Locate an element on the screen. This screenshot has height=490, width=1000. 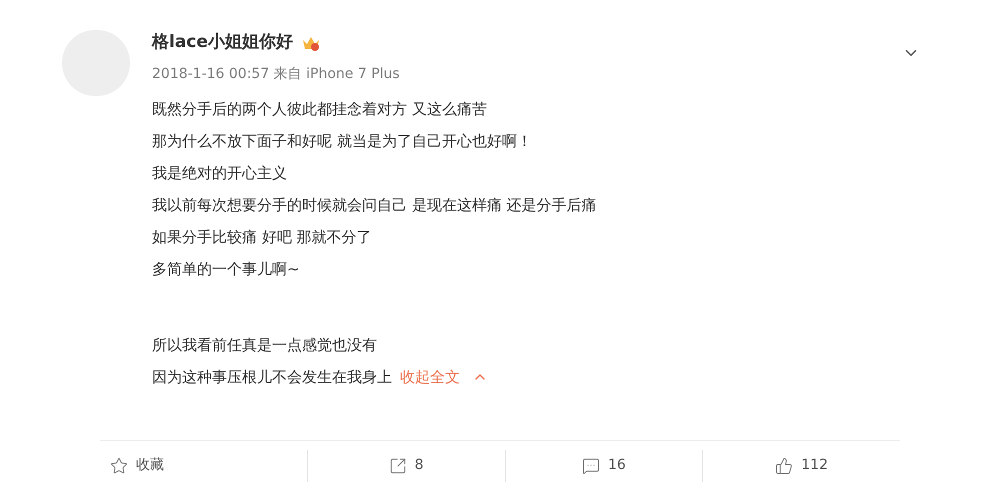
post-text-line: 我以前每次想要分手的时候就会问自己 是现在这样痛 还是分手后痛 is located at coordinates (374, 205).